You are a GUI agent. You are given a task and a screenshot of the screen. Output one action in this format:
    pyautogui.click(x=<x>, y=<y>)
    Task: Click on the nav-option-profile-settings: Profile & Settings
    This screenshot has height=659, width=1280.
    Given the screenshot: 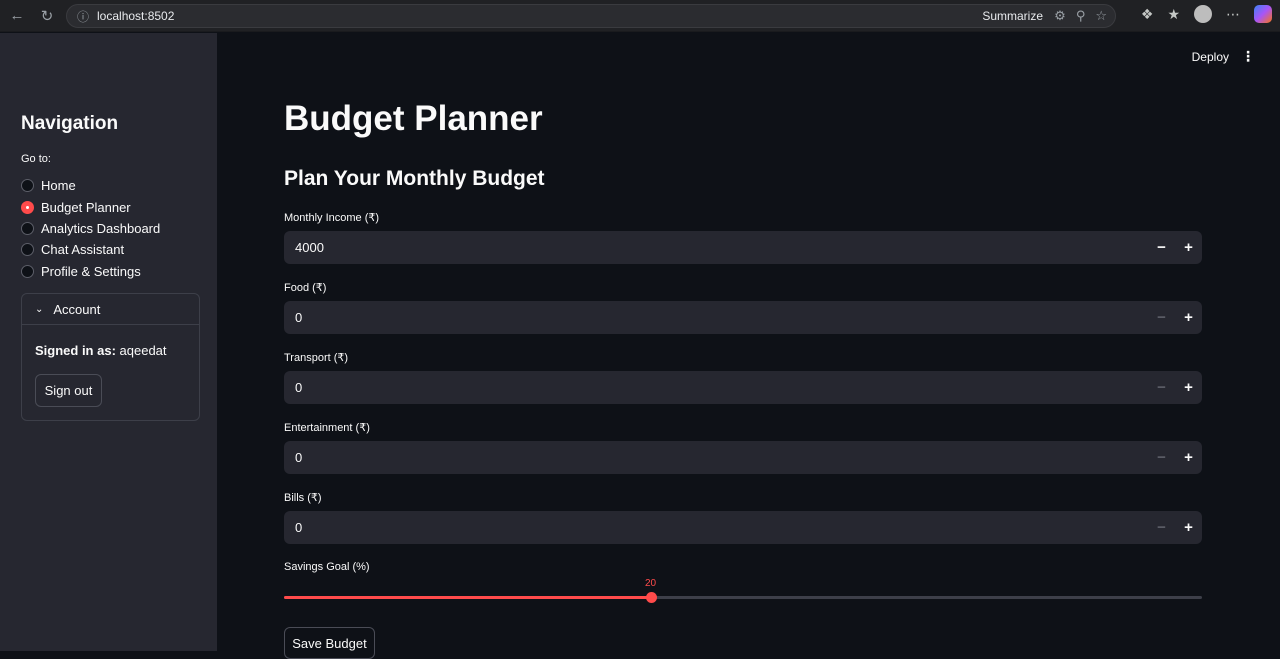 What is the action you would take?
    pyautogui.click(x=90, y=271)
    